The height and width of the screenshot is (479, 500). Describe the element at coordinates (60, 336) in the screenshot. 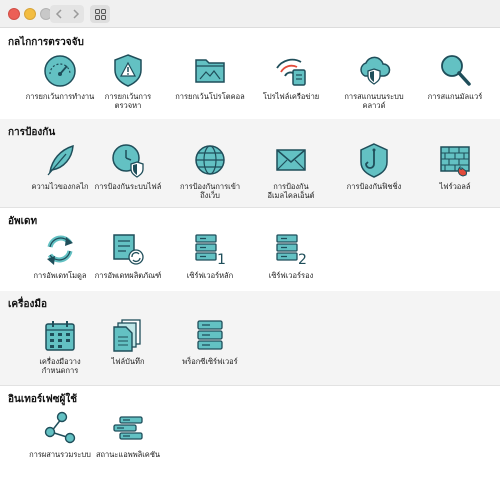

I see `calendar-icon` at that location.